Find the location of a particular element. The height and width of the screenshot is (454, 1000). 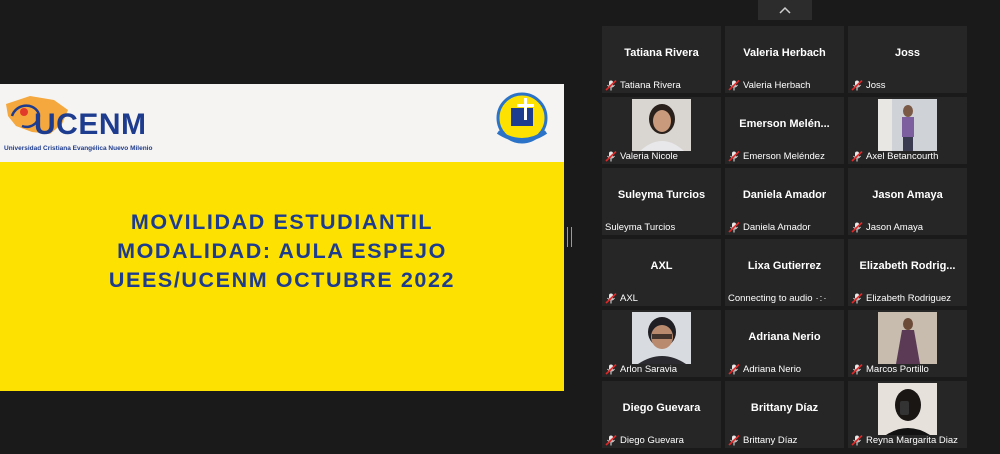

participant-label-text: Diego Guevara is located at coordinates (652, 440).